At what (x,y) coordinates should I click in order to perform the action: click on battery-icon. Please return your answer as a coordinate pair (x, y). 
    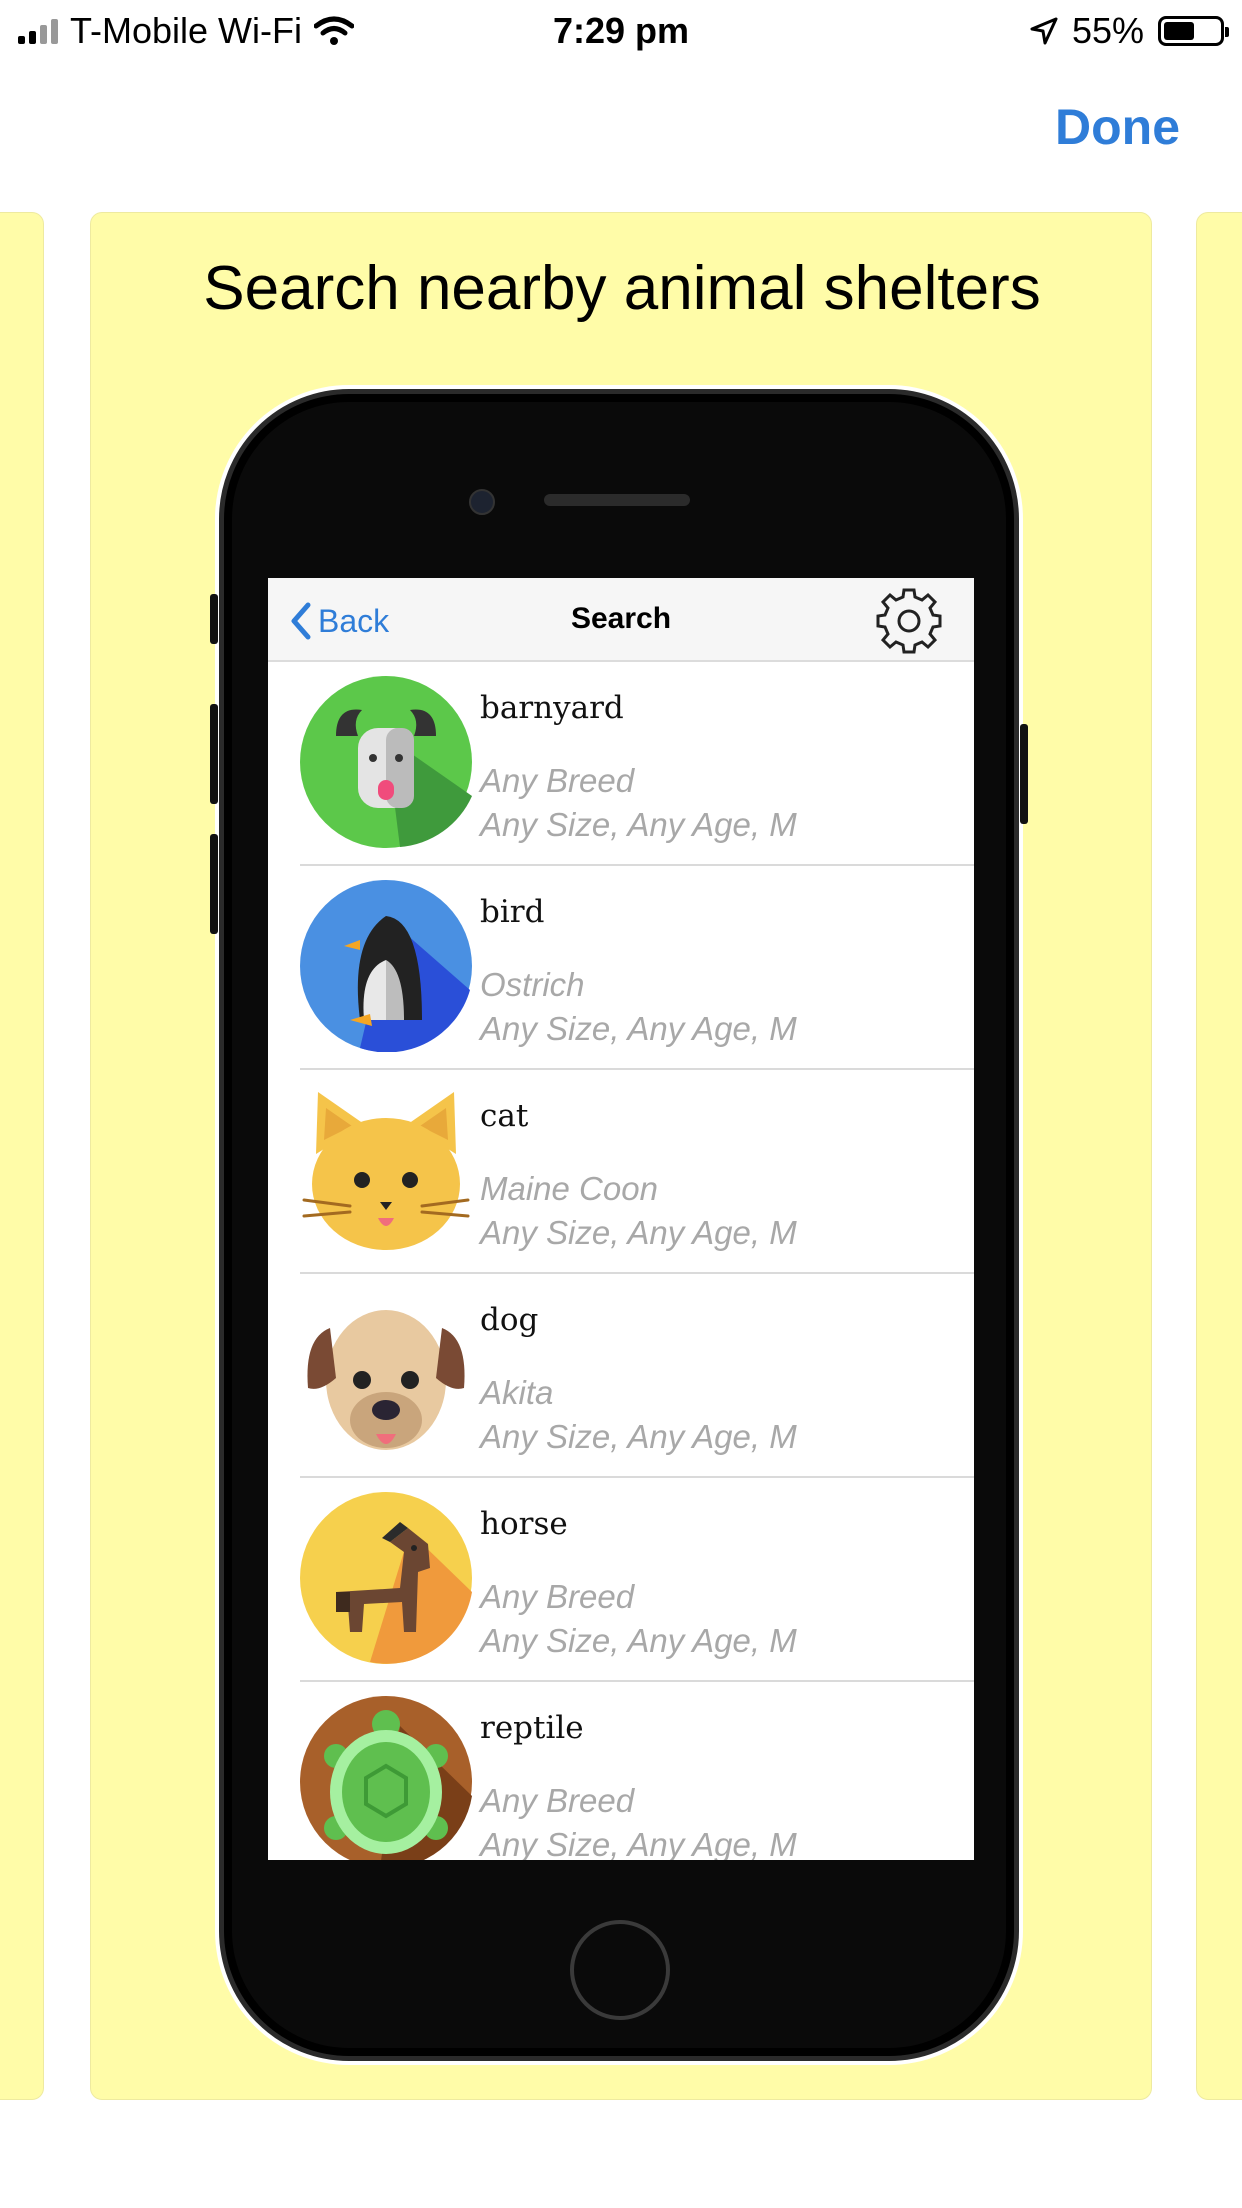
    Looking at the image, I should click on (1193, 31).